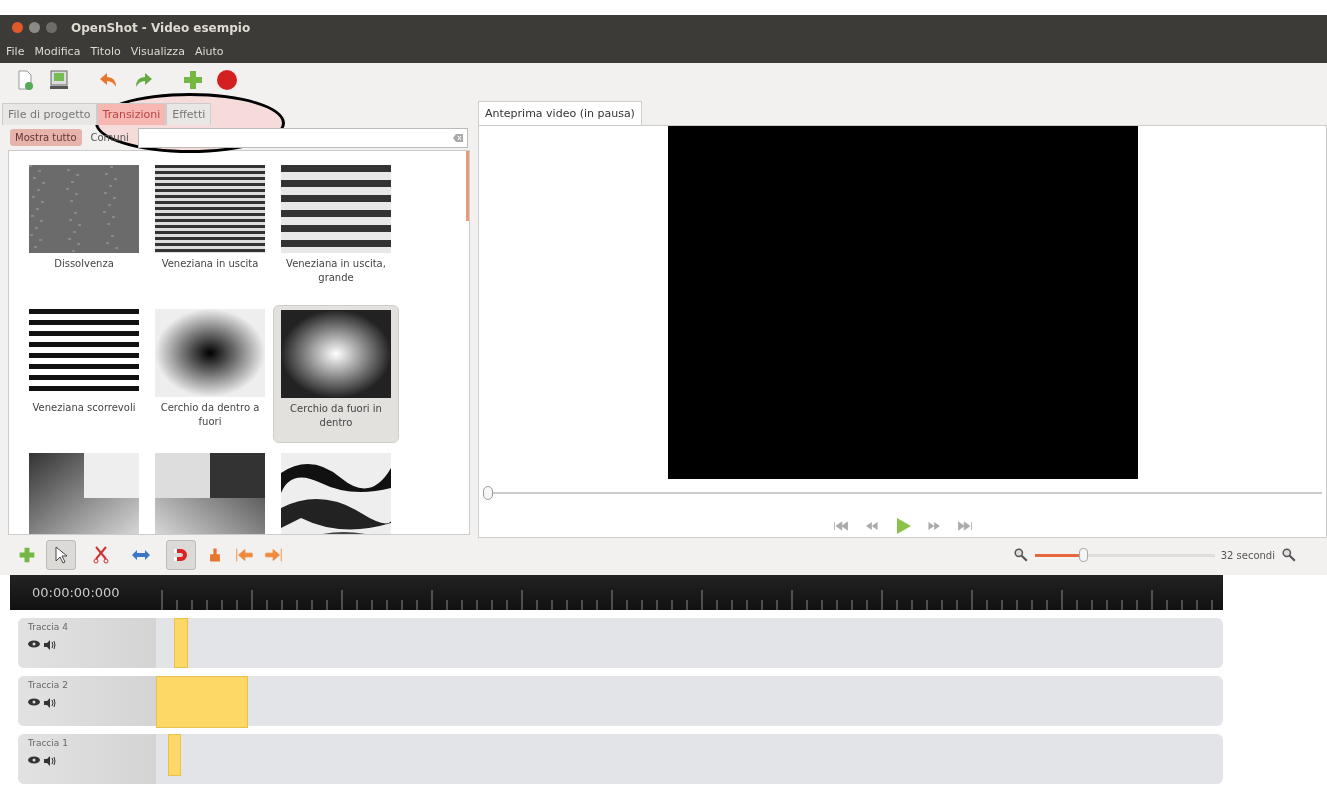 The image size is (1327, 792). Describe the element at coordinates (336, 230) in the screenshot. I see `transition-item: Veneziana in uscita, grande` at that location.